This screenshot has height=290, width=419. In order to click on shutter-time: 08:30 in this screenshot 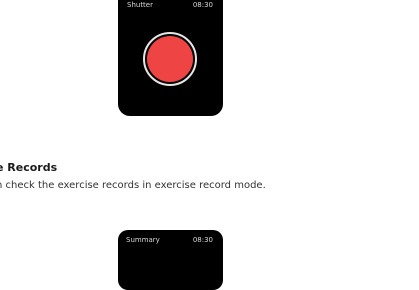, I will do `click(202, 5)`.